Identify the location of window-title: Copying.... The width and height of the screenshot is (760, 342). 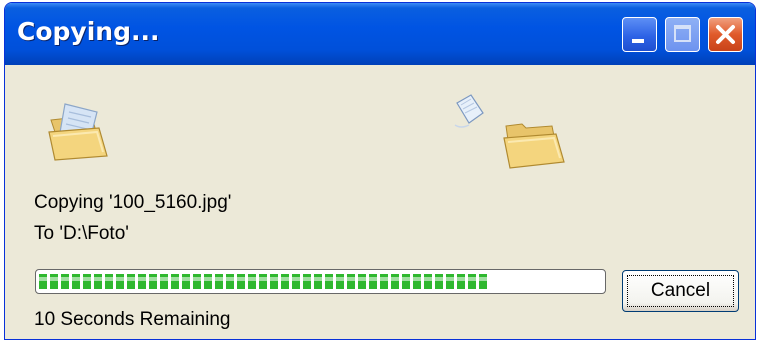
(88, 31).